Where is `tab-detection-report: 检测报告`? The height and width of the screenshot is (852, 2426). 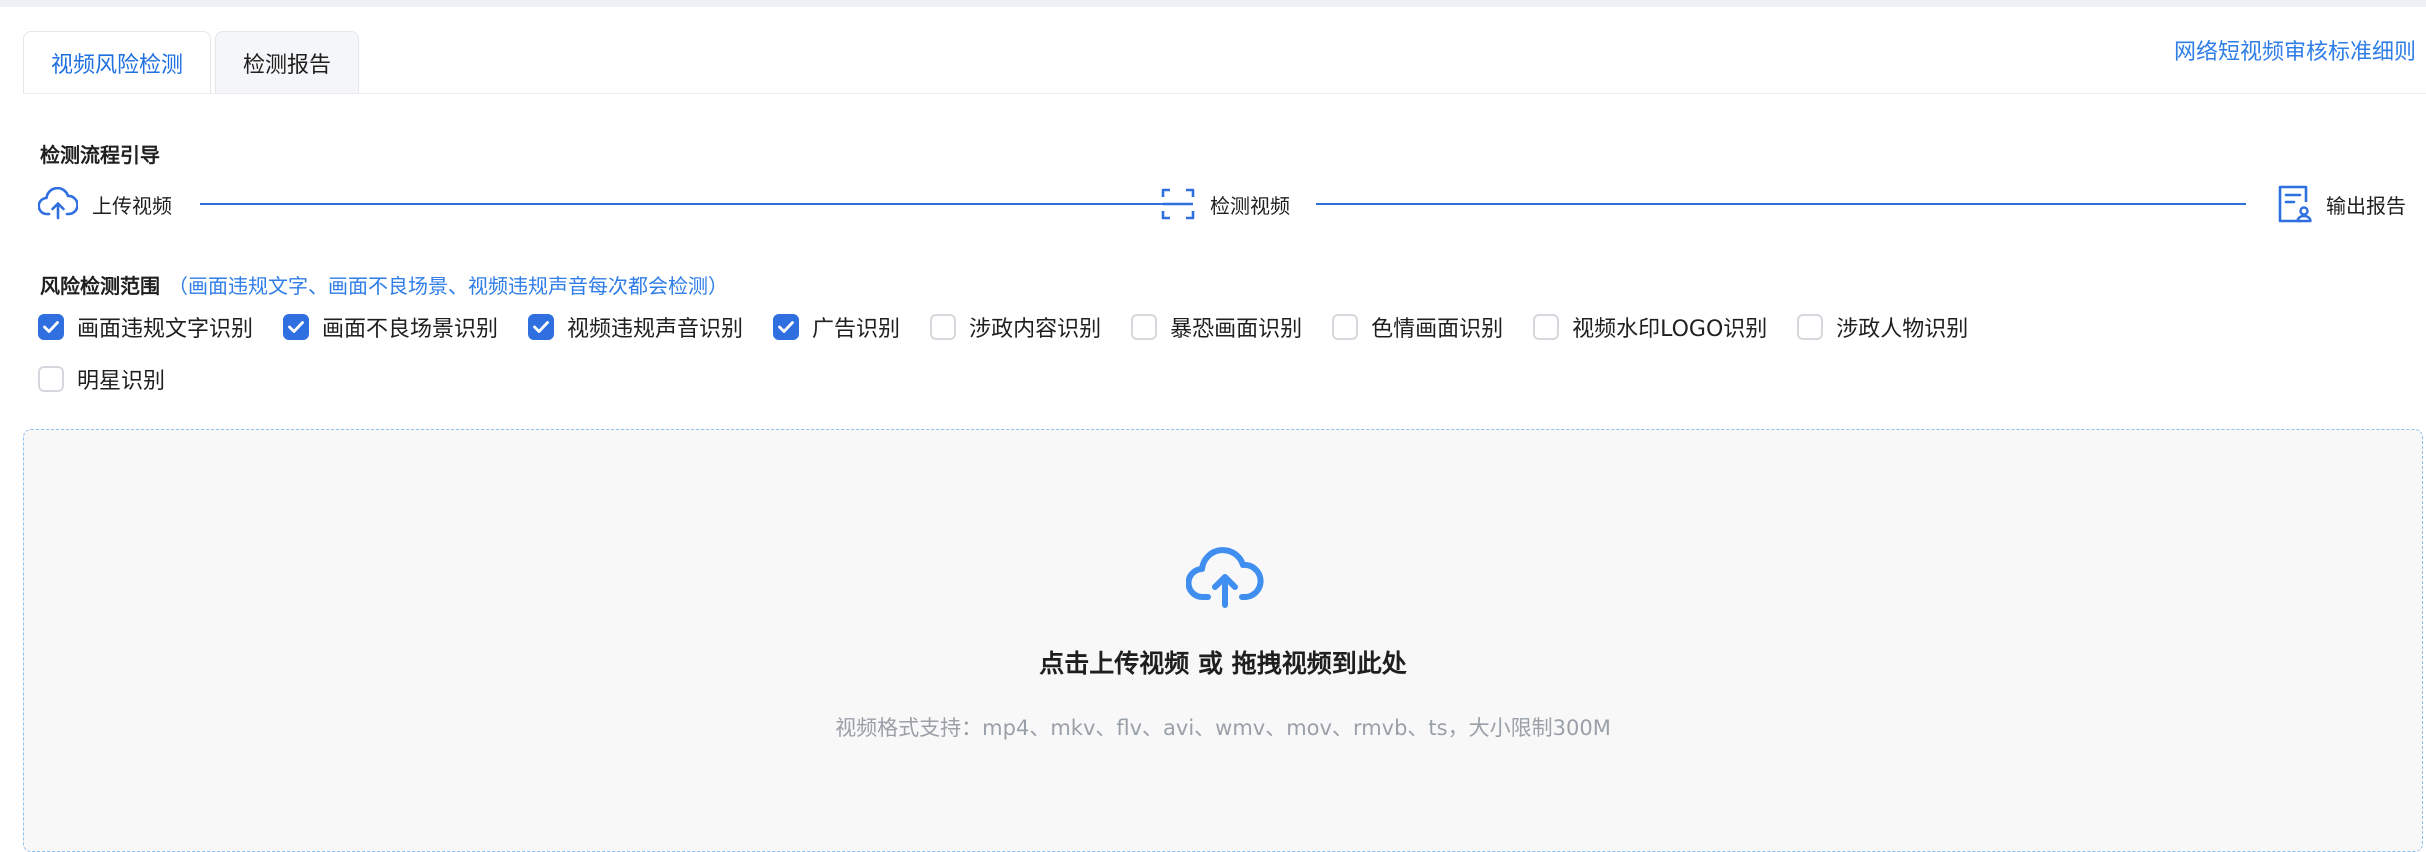 tab-detection-report: 检测报告 is located at coordinates (287, 62).